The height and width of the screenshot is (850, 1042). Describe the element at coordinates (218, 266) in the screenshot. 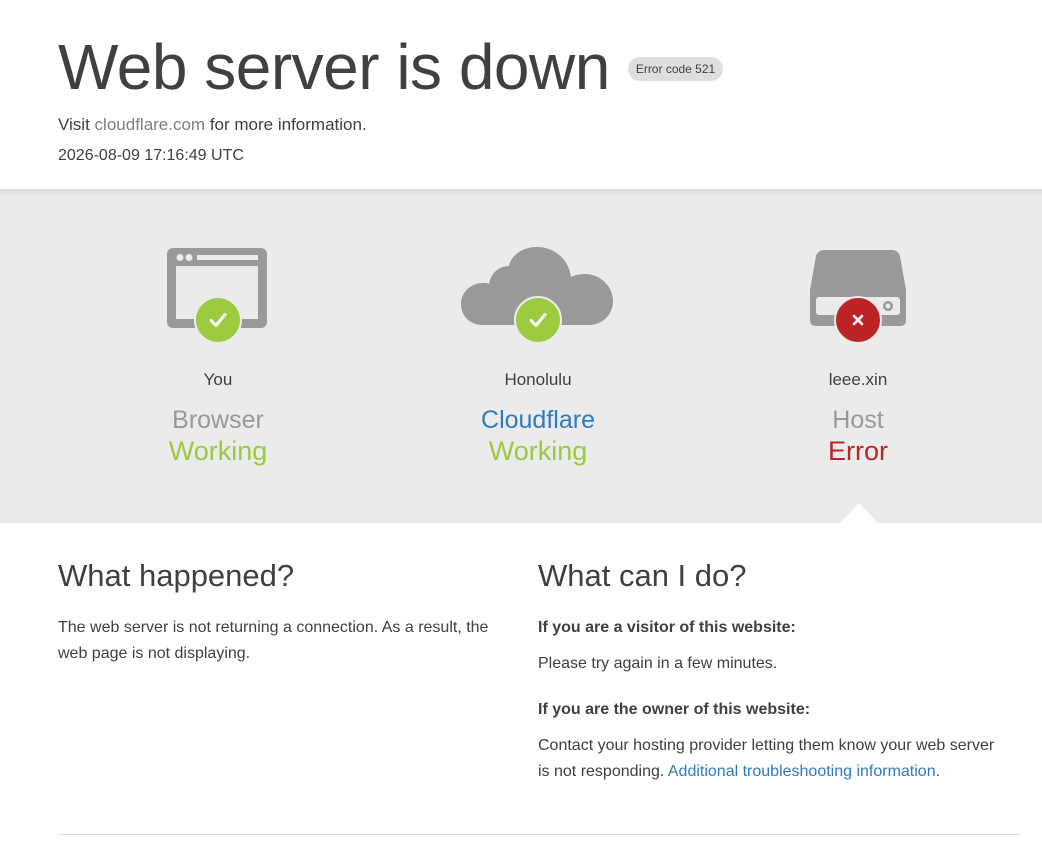

I see `browser-icon-wrap` at that location.